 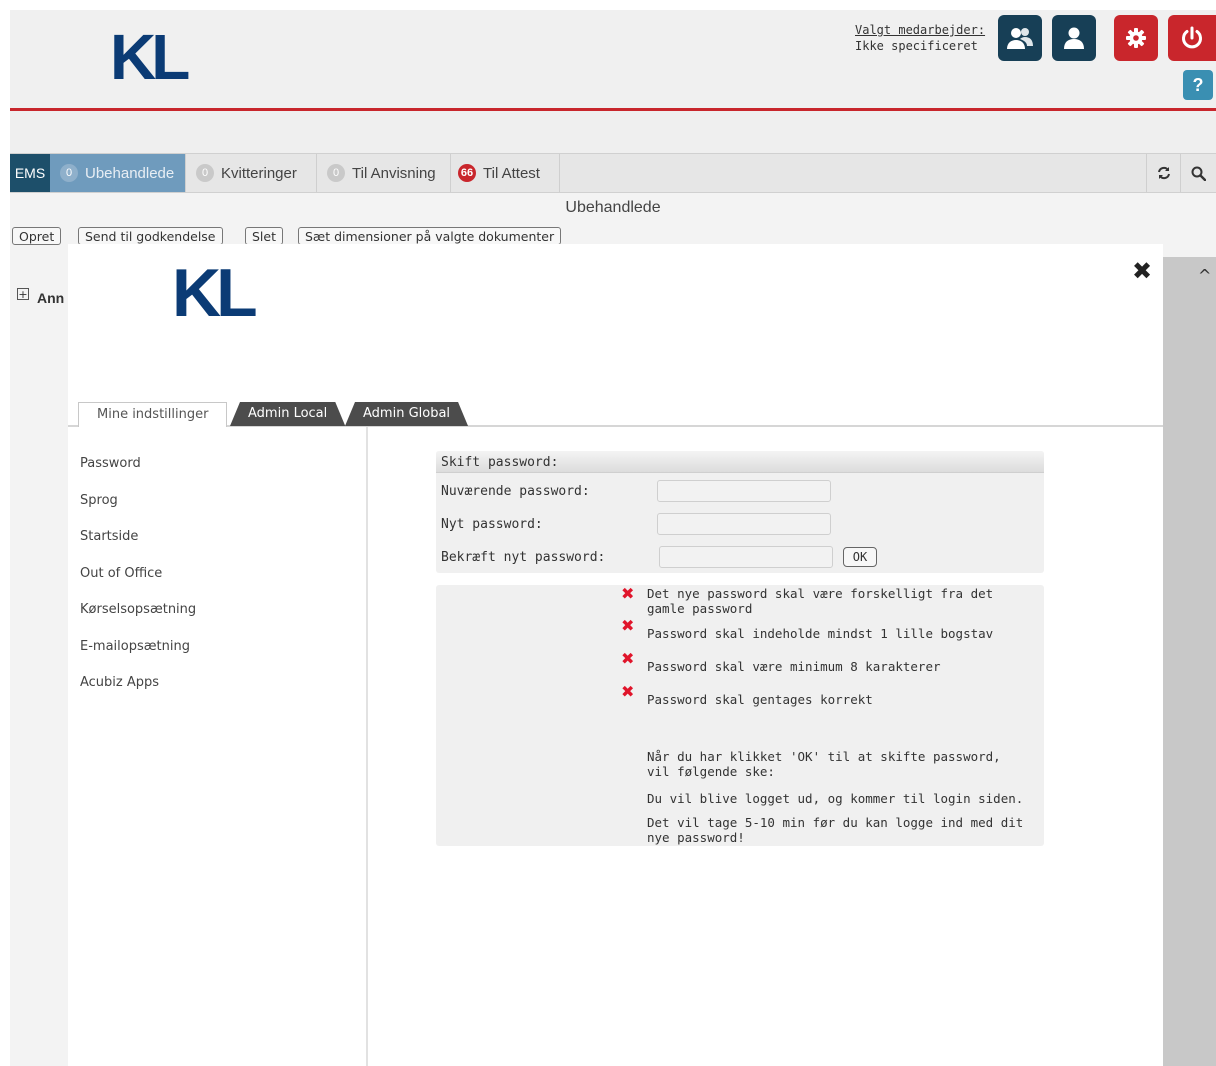 I want to click on tab-til-attest: 66 Til Attest, so click(x=505, y=173).